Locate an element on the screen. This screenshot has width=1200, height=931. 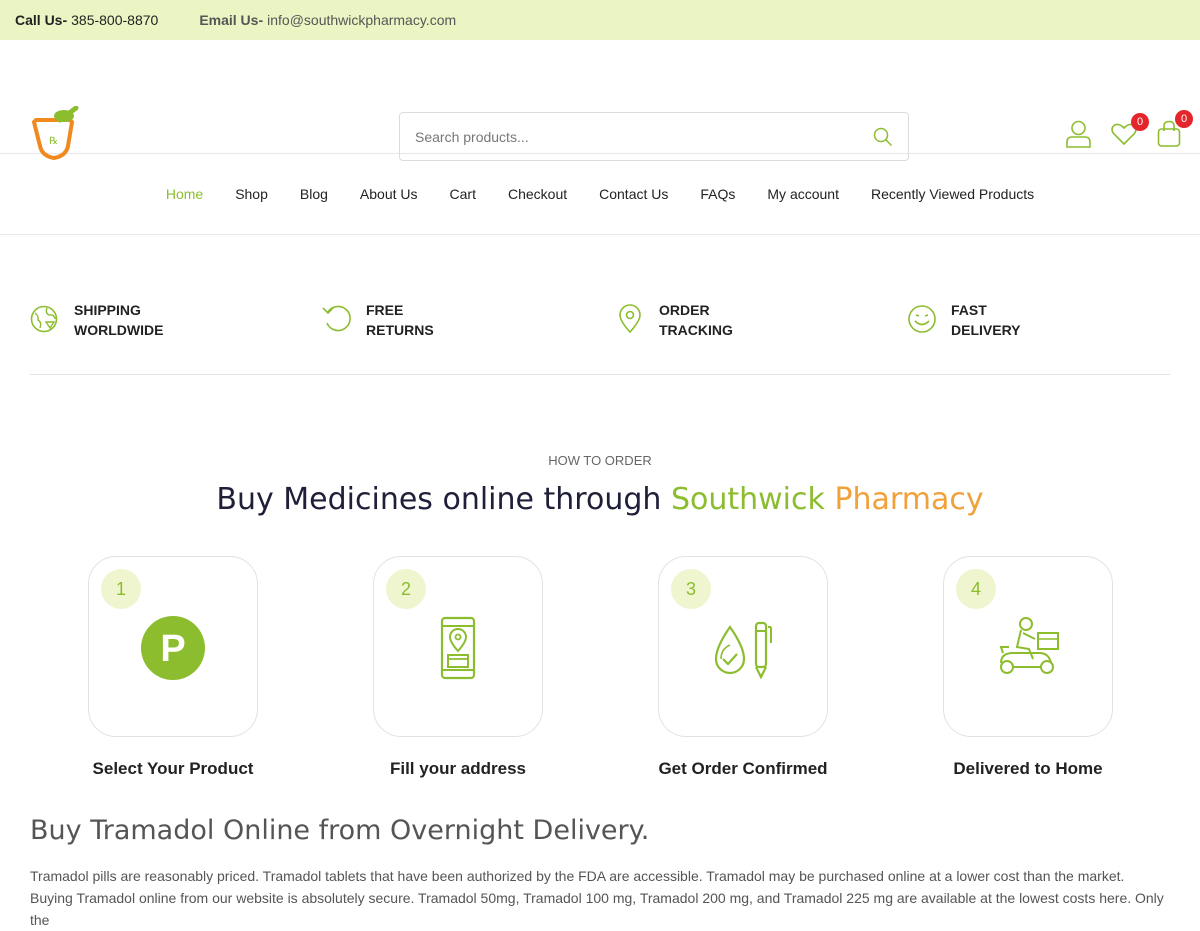
nav-checkout: Checkout is located at coordinates (537, 194).